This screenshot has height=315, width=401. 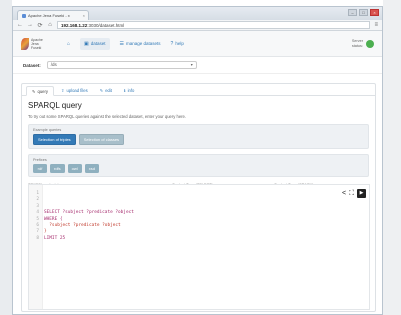 I want to click on browser-titlebar: Apache Jena Fuseki - x × – □ ×, so click(x=197, y=13).